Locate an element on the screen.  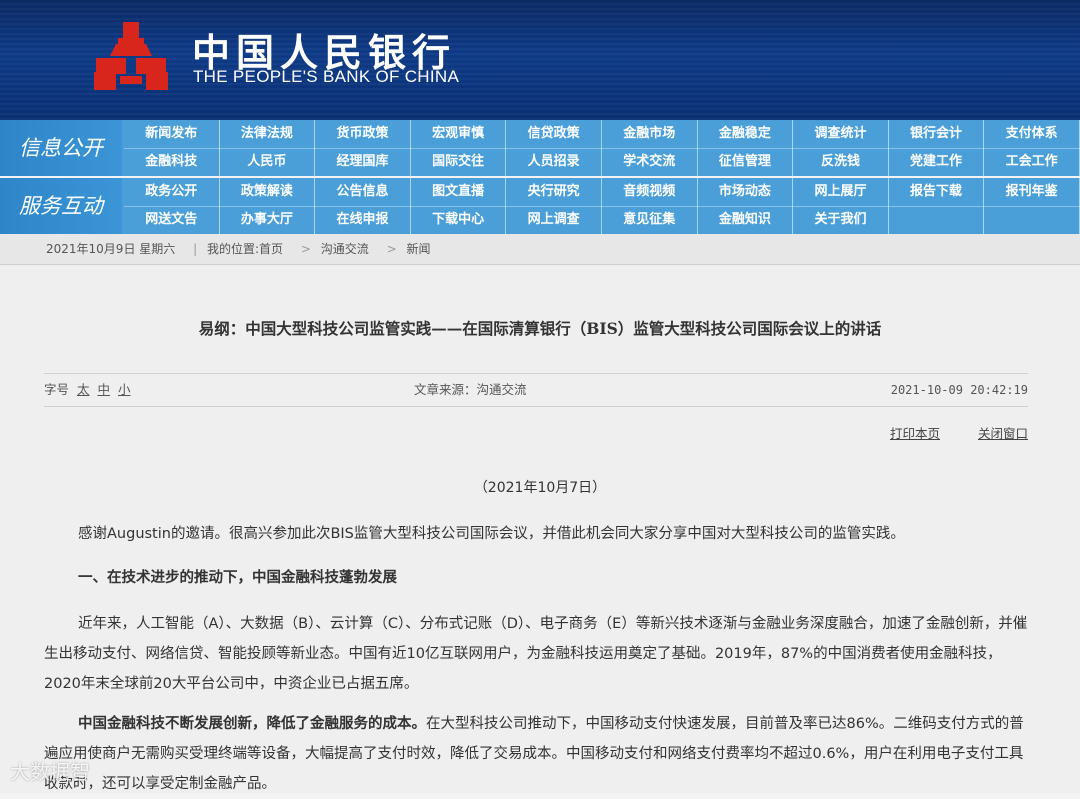
font-size-controls: 字号 太 中 小 is located at coordinates (87, 390).